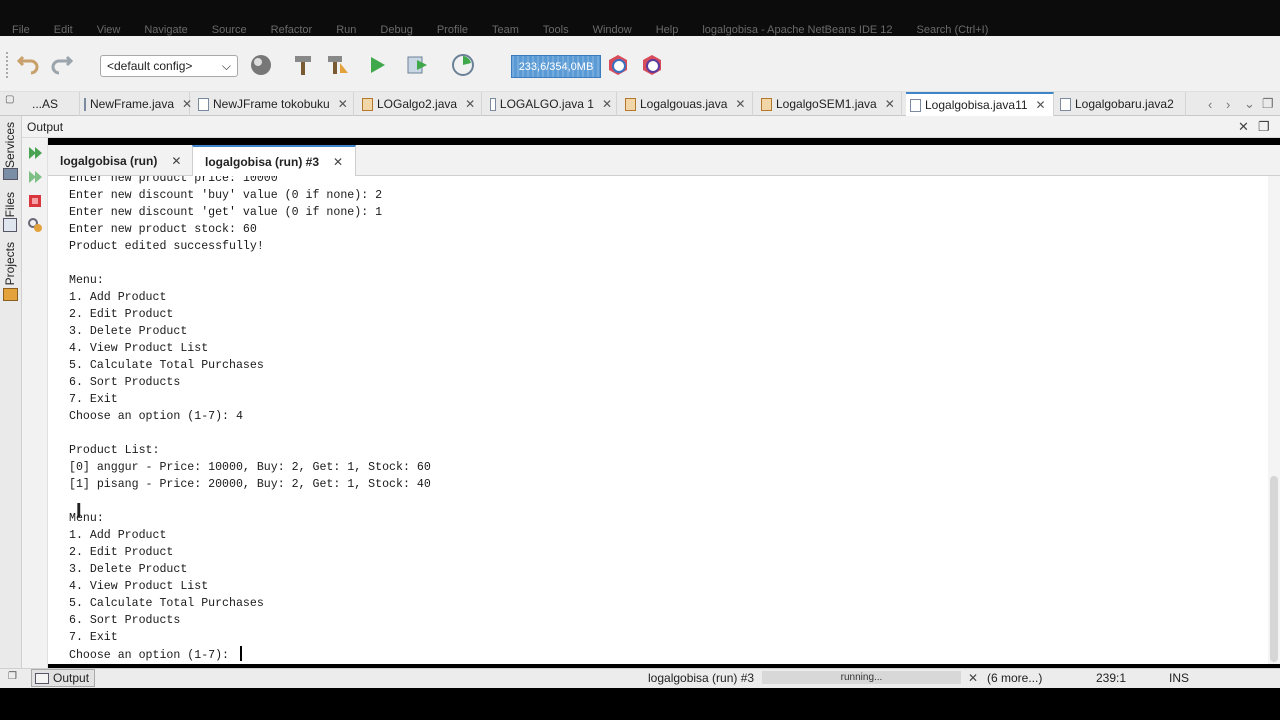 The width and height of the screenshot is (1280, 720). What do you see at coordinates (640, 704) in the screenshot?
I see `letterbox-bottom` at bounding box center [640, 704].